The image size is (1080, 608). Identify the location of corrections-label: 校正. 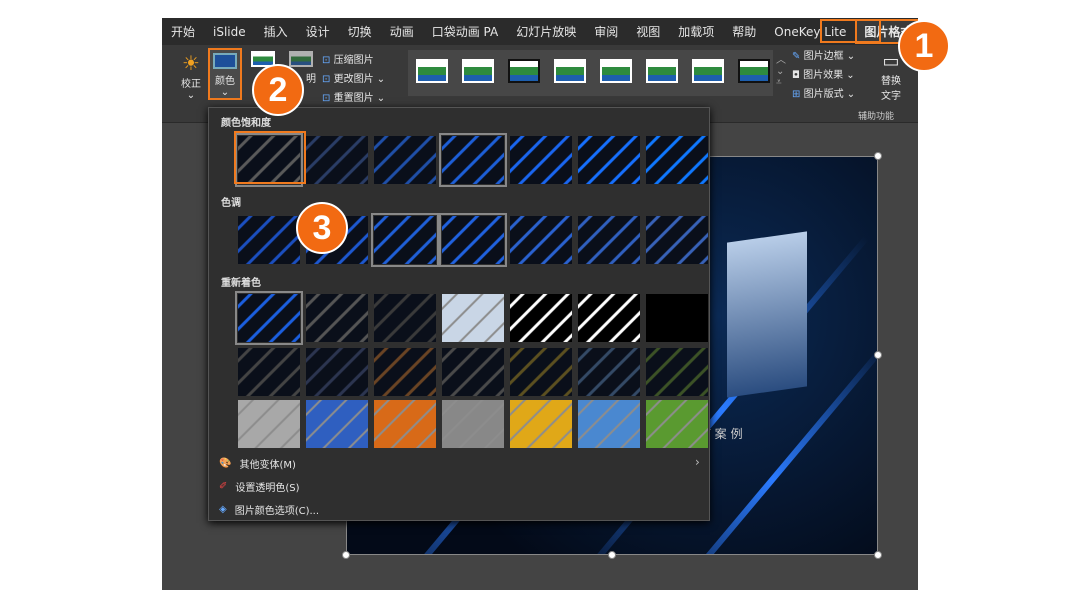
(191, 84).